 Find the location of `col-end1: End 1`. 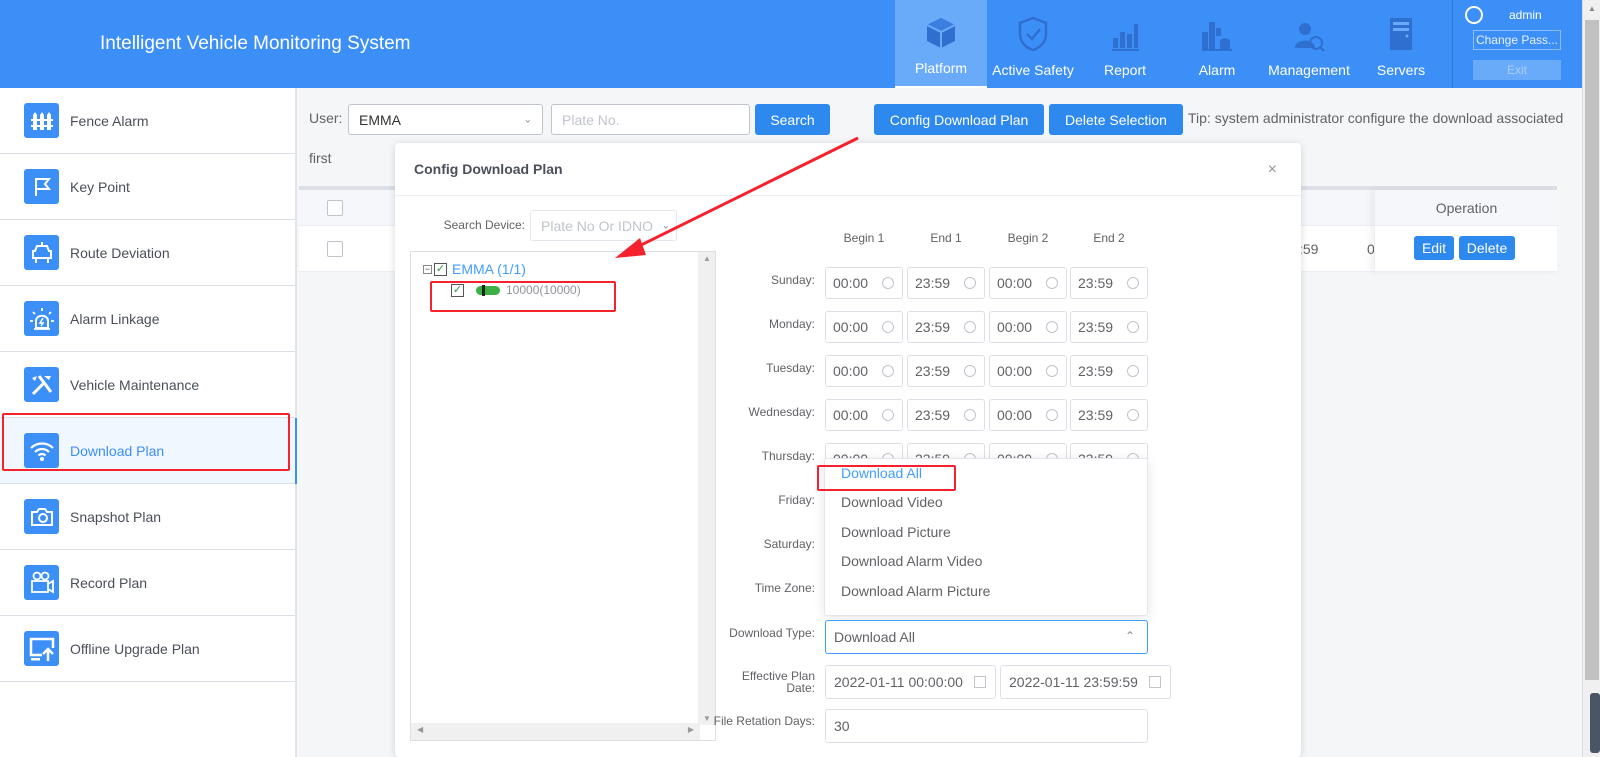

col-end1: End 1 is located at coordinates (946, 238).